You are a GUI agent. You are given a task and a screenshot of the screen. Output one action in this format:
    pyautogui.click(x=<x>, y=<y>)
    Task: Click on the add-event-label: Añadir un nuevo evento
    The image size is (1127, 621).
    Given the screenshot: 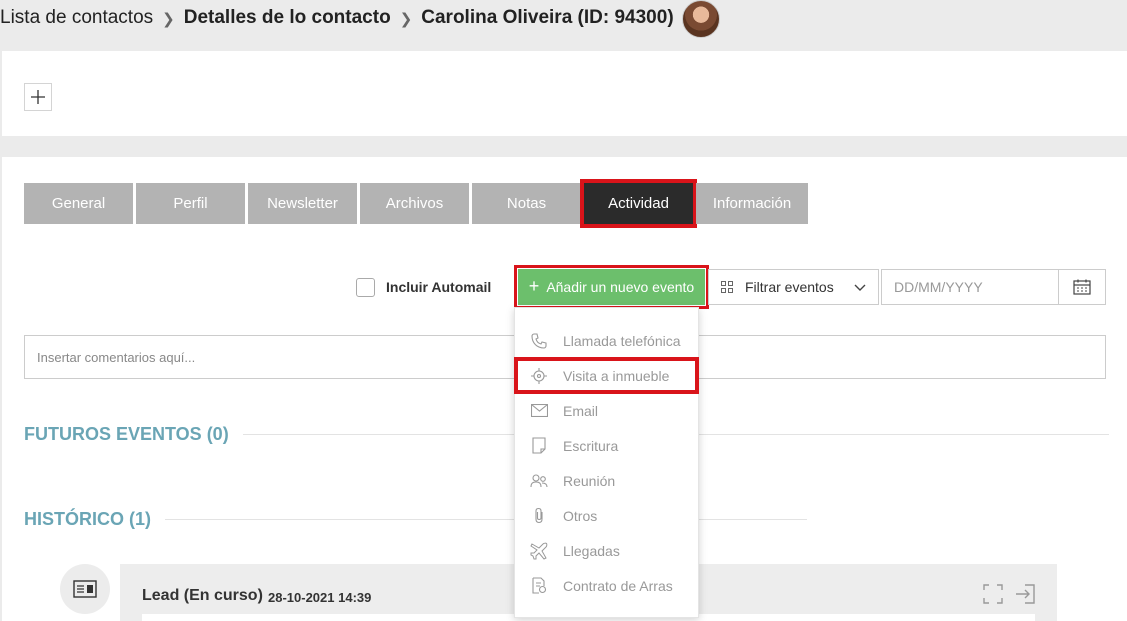 What is the action you would take?
    pyautogui.click(x=620, y=287)
    